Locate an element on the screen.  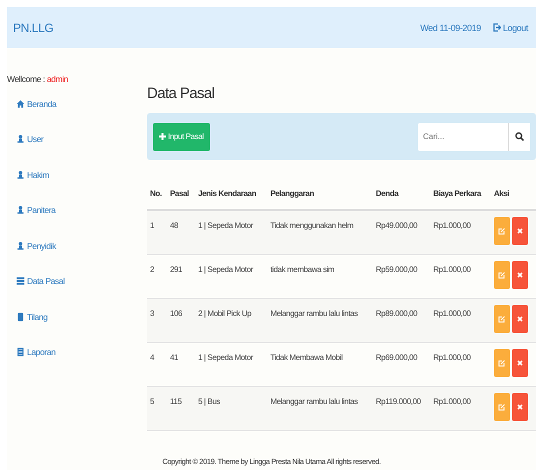
sidebar-item: Hakim is located at coordinates (77, 174).